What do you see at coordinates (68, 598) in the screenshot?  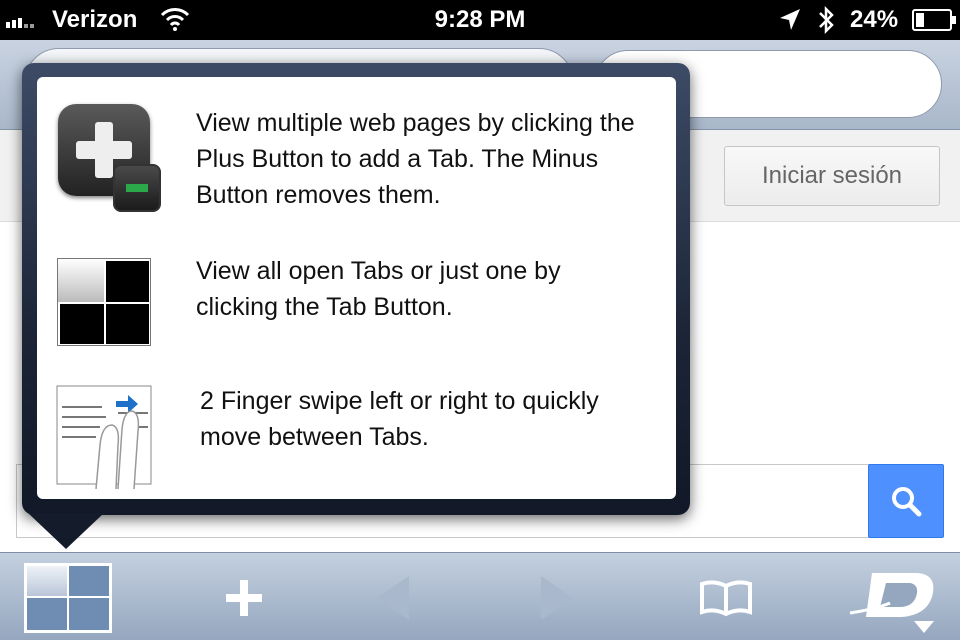 I see `tabs-button` at bounding box center [68, 598].